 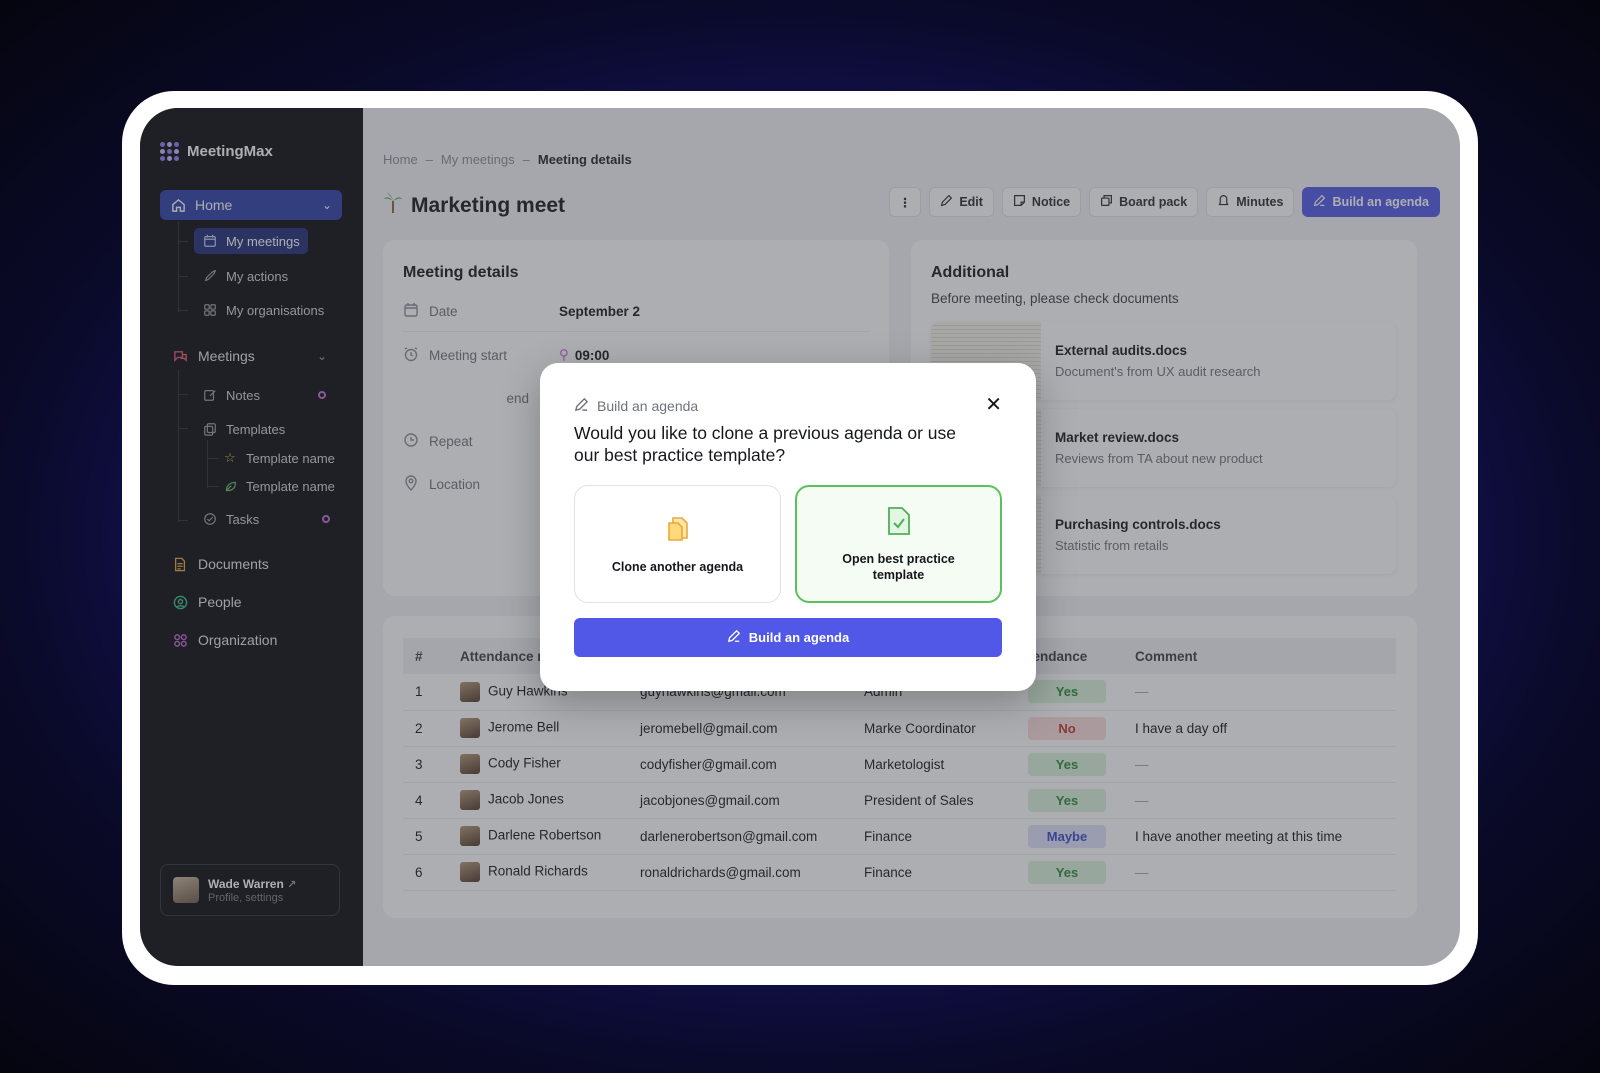 I want to click on modal-build-agenda-button: Build an agenda, so click(x=788, y=637).